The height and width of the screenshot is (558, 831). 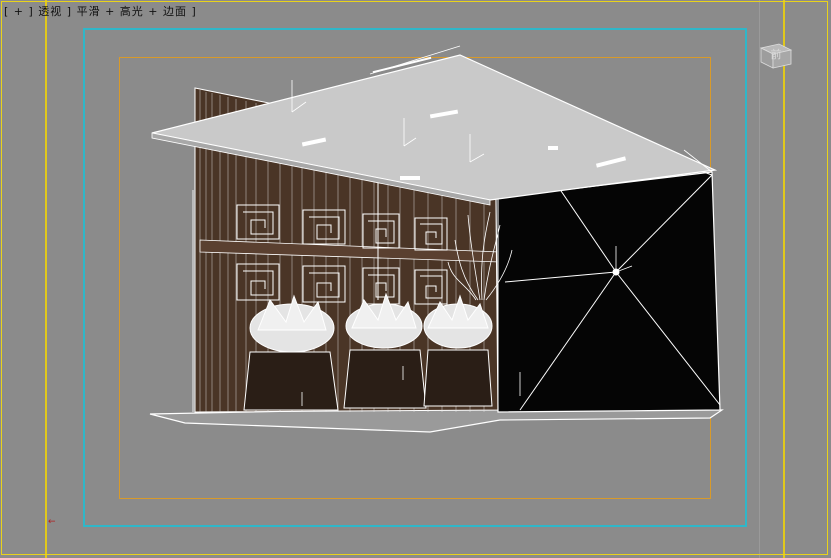 I want to click on dark-wall-right, so click(x=608, y=292).